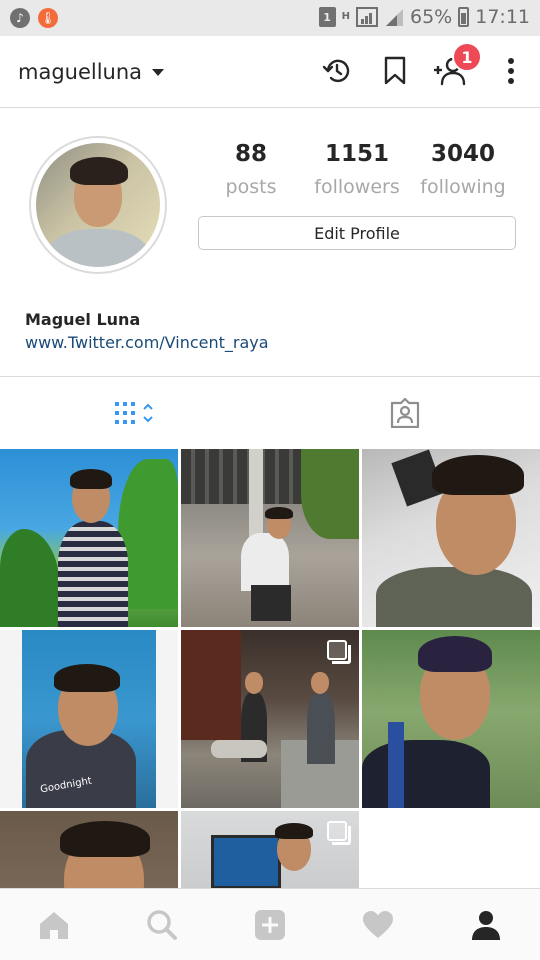 The height and width of the screenshot is (960, 540). Describe the element at coordinates (464, 17) in the screenshot. I see `battery-icon` at that location.